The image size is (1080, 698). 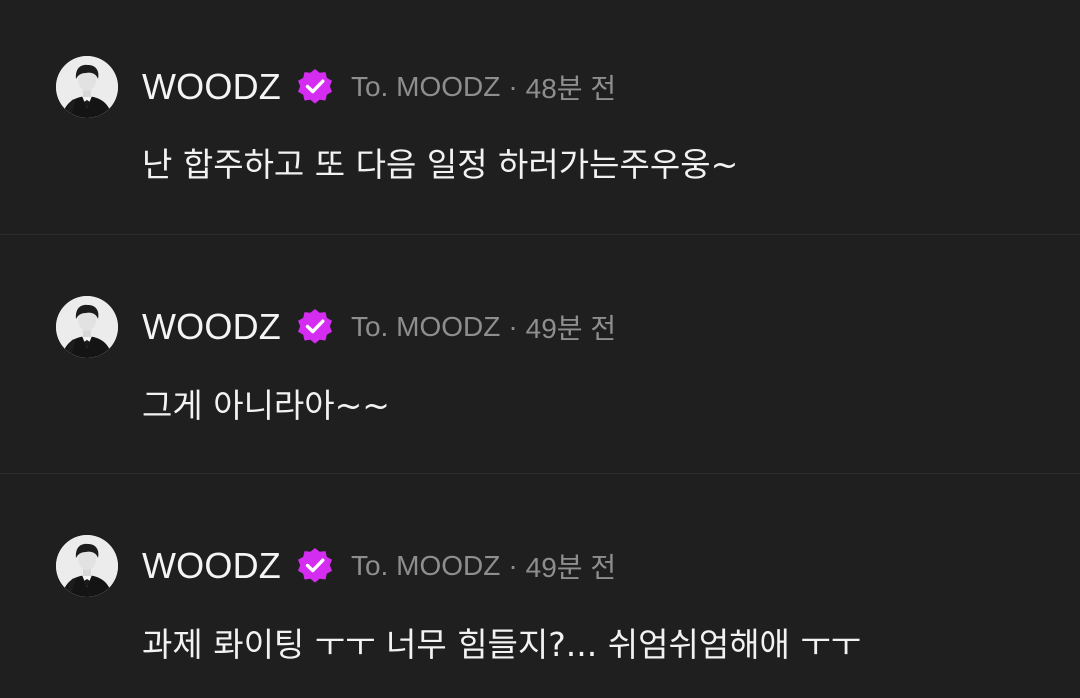 What do you see at coordinates (571, 88) in the screenshot?
I see `timestamp: 48분 전` at bounding box center [571, 88].